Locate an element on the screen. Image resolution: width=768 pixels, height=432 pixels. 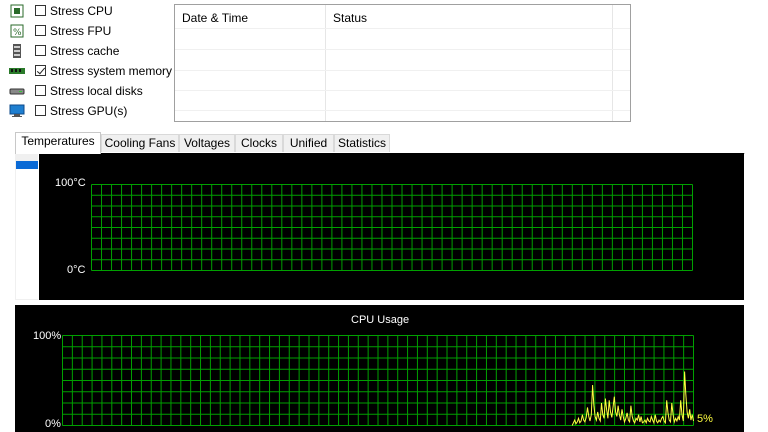
tab-clocks: Clocks is located at coordinates (259, 143).